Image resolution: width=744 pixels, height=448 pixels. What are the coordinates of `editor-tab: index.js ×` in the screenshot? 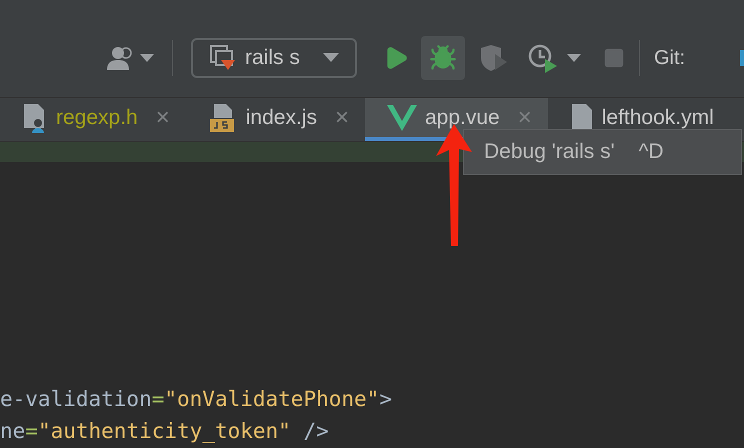 It's located at (275, 119).